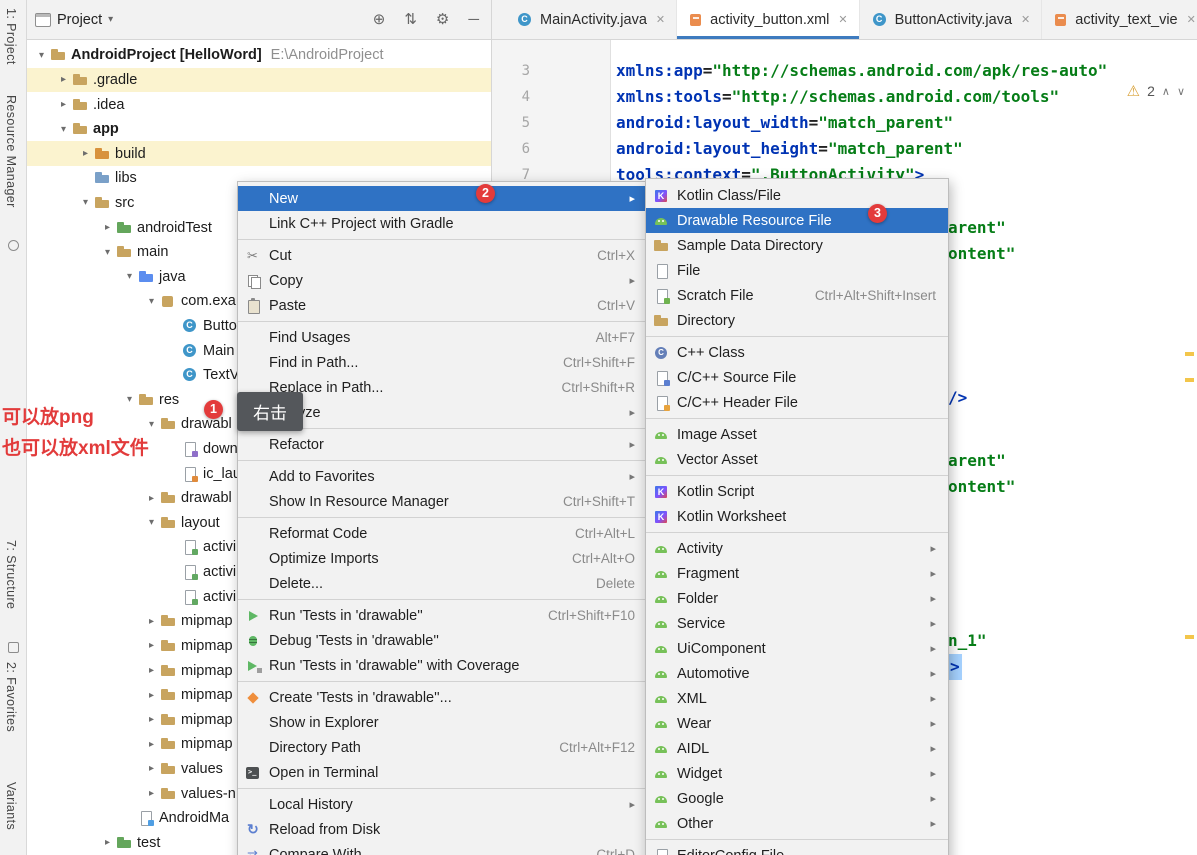 This screenshot has height=855, width=1197. Describe the element at coordinates (442, 640) in the screenshot. I see `menu-item-debug-tests-in-drawable: Debug 'Tests in 'drawable''` at that location.